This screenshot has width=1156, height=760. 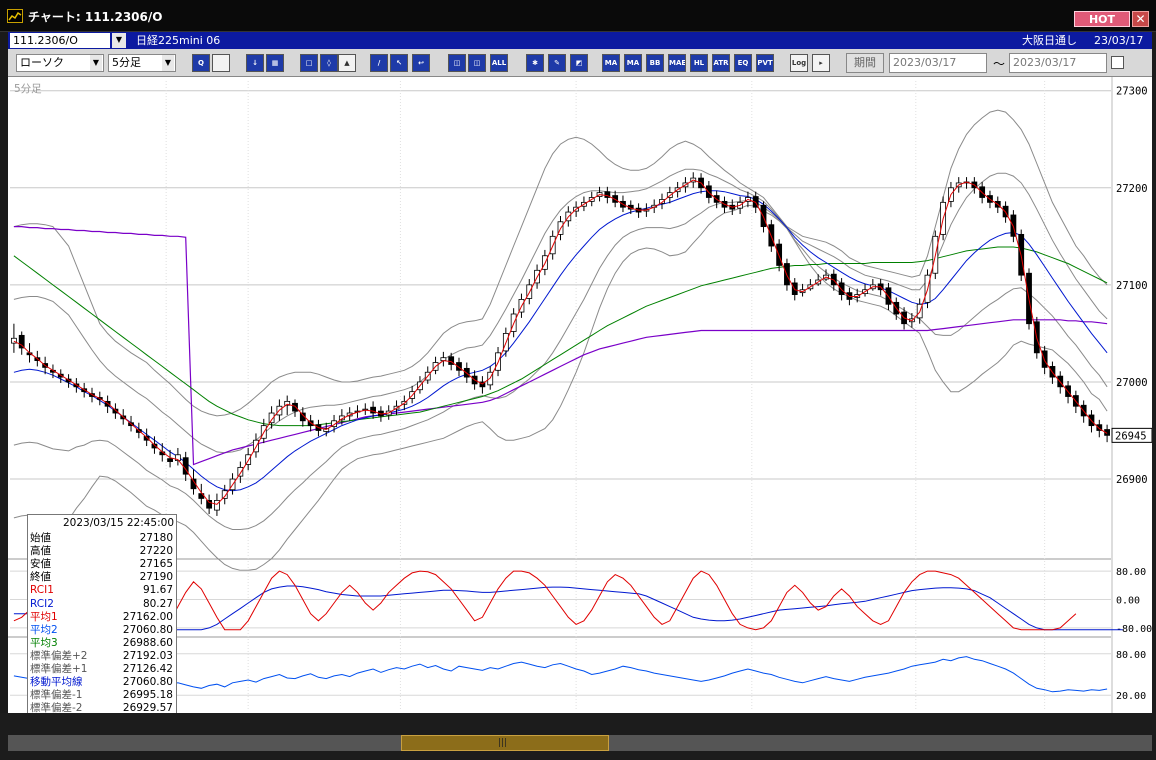 What do you see at coordinates (1154, 382) in the screenshot?
I see `window-frame` at bounding box center [1154, 382].